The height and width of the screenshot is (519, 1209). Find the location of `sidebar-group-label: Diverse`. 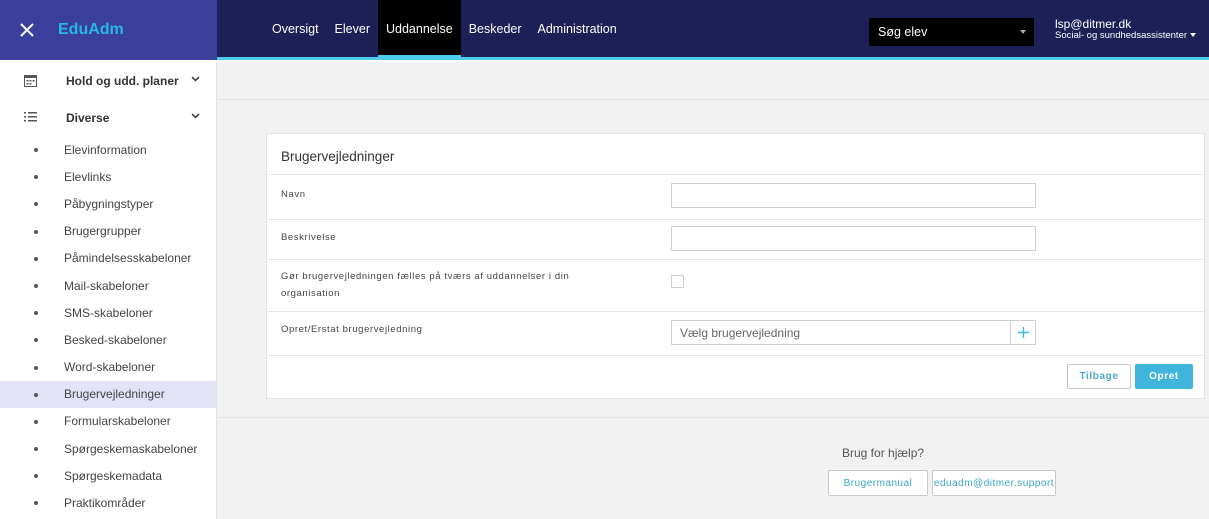

sidebar-group-label: Diverse is located at coordinates (88, 117).